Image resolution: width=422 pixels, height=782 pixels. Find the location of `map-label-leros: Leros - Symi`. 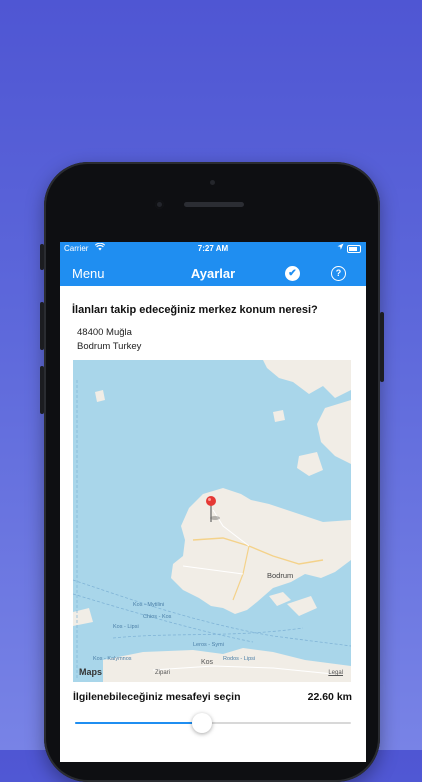

map-label-leros: Leros - Symi is located at coordinates (208, 645).